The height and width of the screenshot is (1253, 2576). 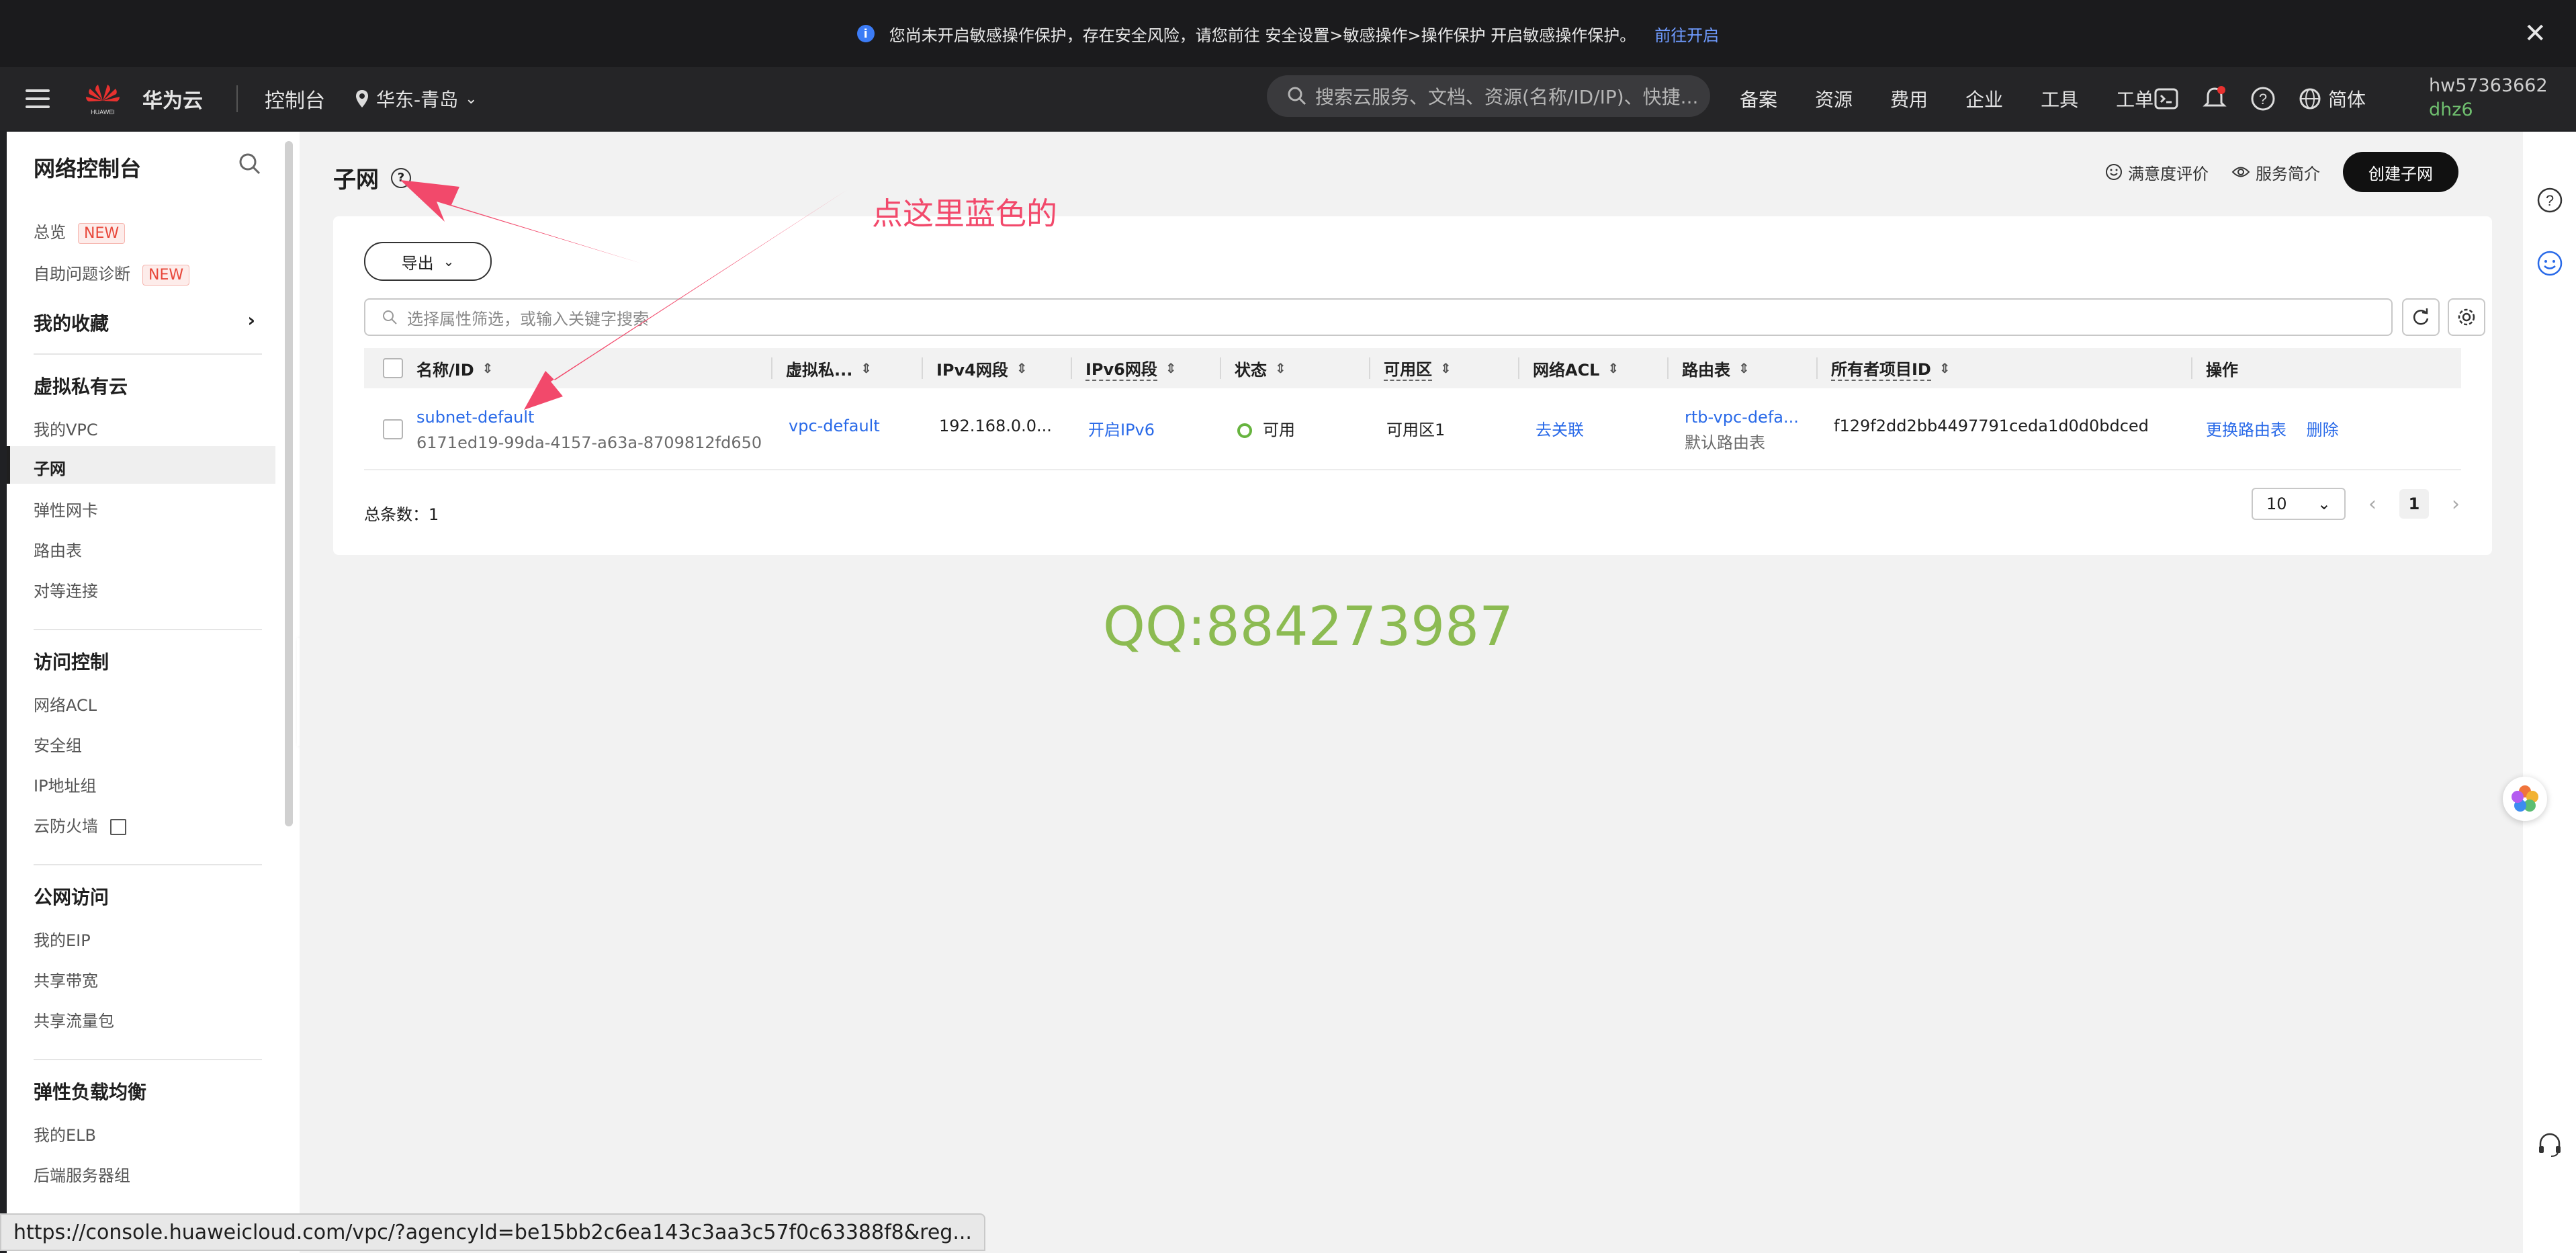 What do you see at coordinates (2332, 98) in the screenshot?
I see `language-selector: 简体` at bounding box center [2332, 98].